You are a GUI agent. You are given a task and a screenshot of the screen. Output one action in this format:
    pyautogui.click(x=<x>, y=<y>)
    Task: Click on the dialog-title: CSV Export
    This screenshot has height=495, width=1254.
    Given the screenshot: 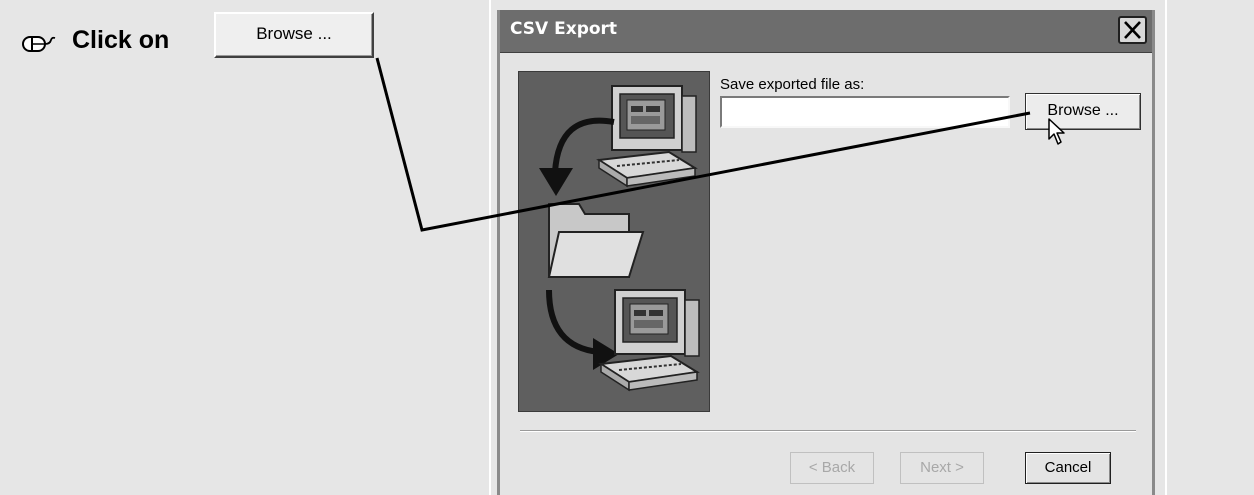 What is the action you would take?
    pyautogui.click(x=564, y=29)
    